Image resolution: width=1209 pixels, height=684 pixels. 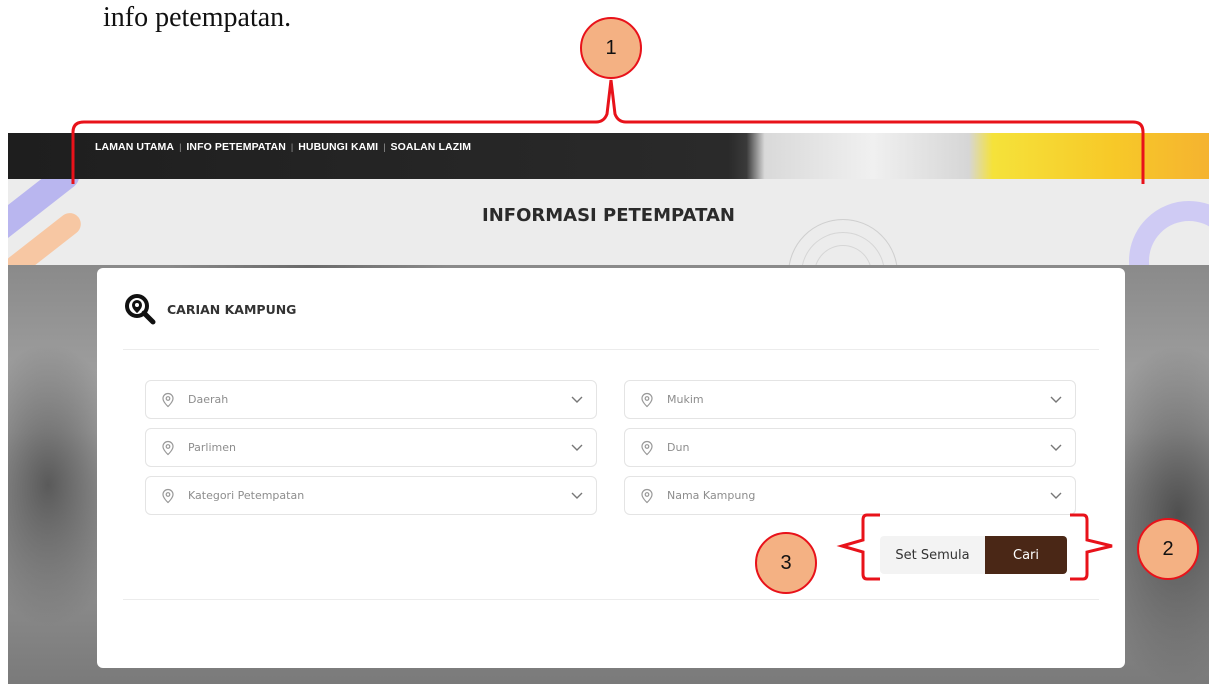 What do you see at coordinates (932, 555) in the screenshot?
I see `reset-button: Set Semula` at bounding box center [932, 555].